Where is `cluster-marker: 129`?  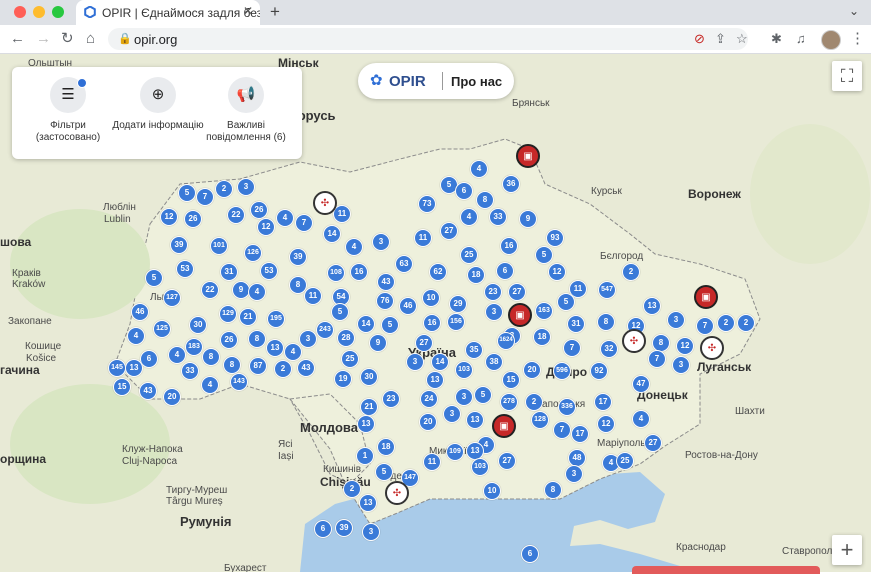 cluster-marker: 129 is located at coordinates (228, 314).